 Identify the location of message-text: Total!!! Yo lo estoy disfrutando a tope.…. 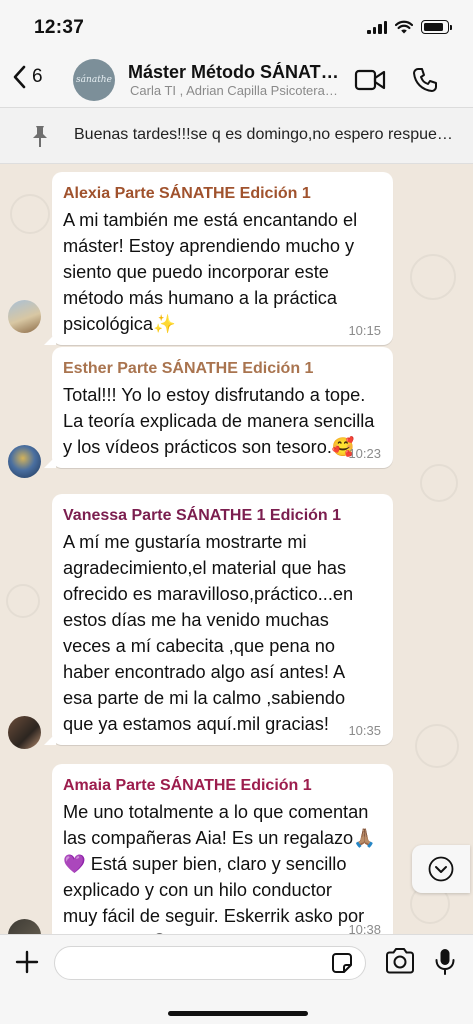
(219, 421).